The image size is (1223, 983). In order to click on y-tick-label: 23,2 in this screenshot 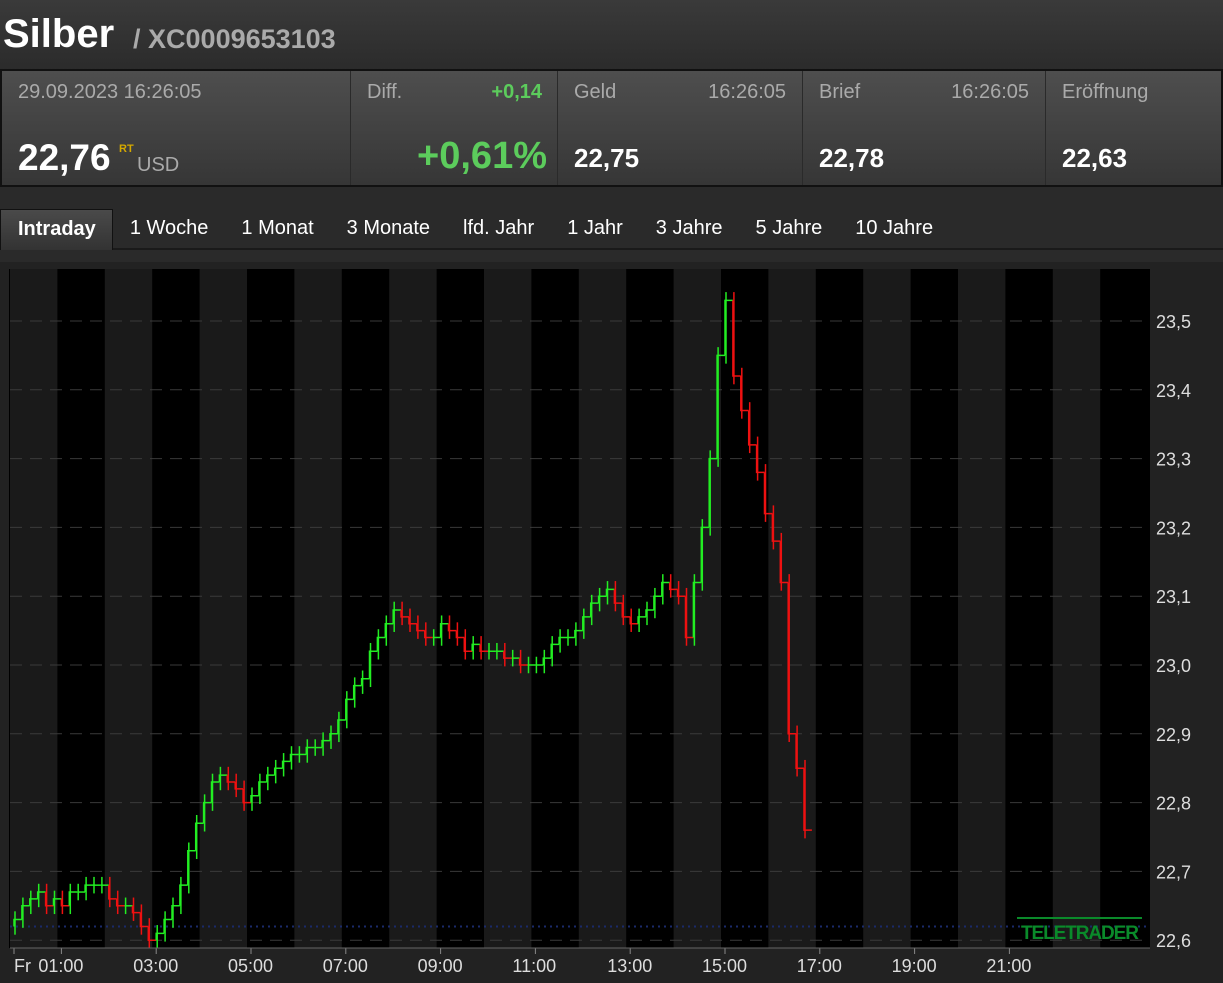, I will do `click(1173, 528)`.